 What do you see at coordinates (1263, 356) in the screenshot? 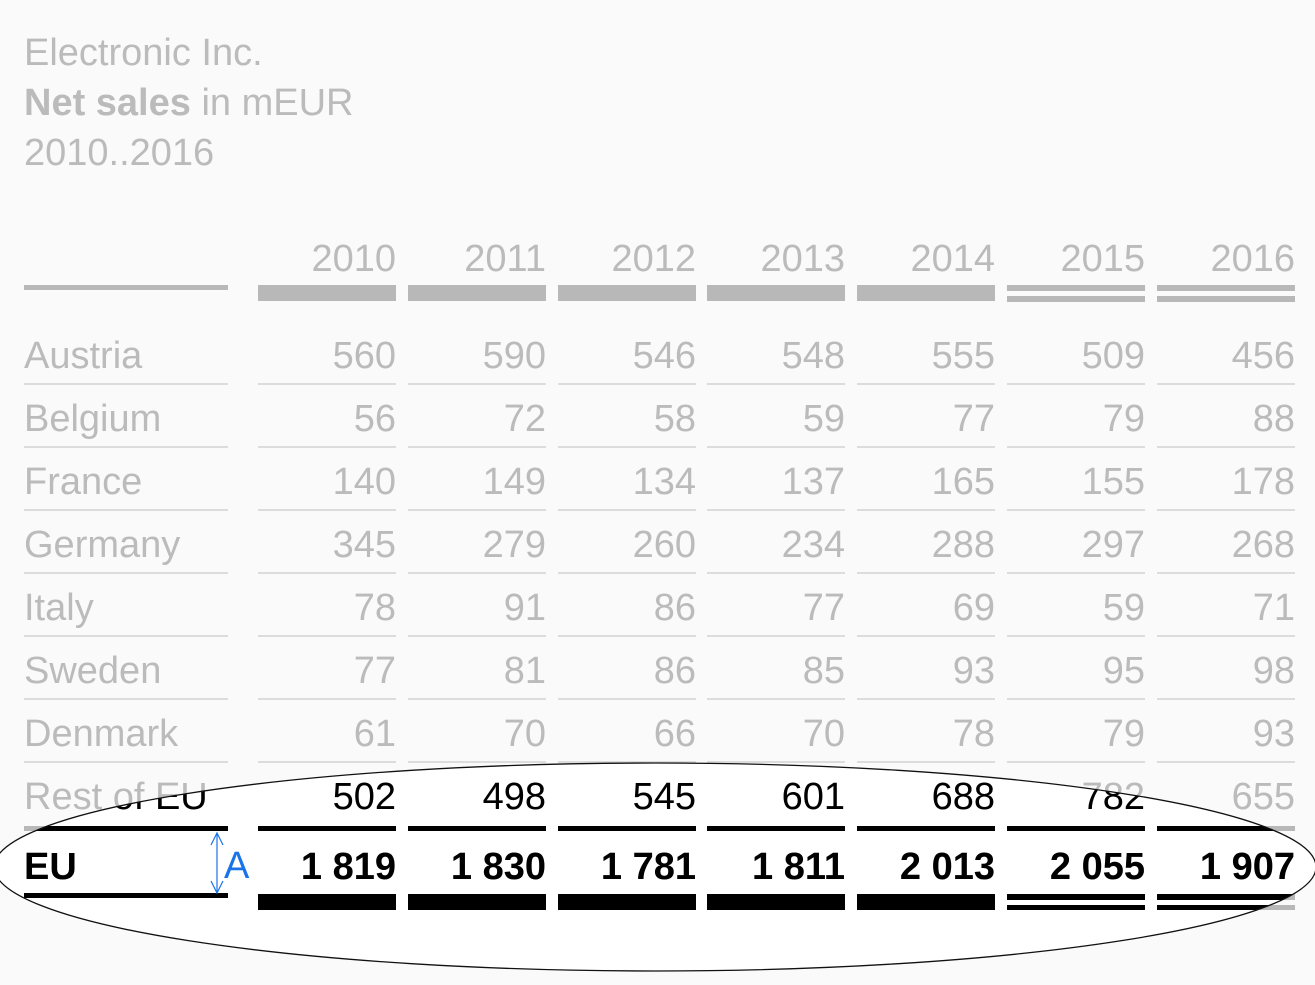
I see `cell-value: 456` at bounding box center [1263, 356].